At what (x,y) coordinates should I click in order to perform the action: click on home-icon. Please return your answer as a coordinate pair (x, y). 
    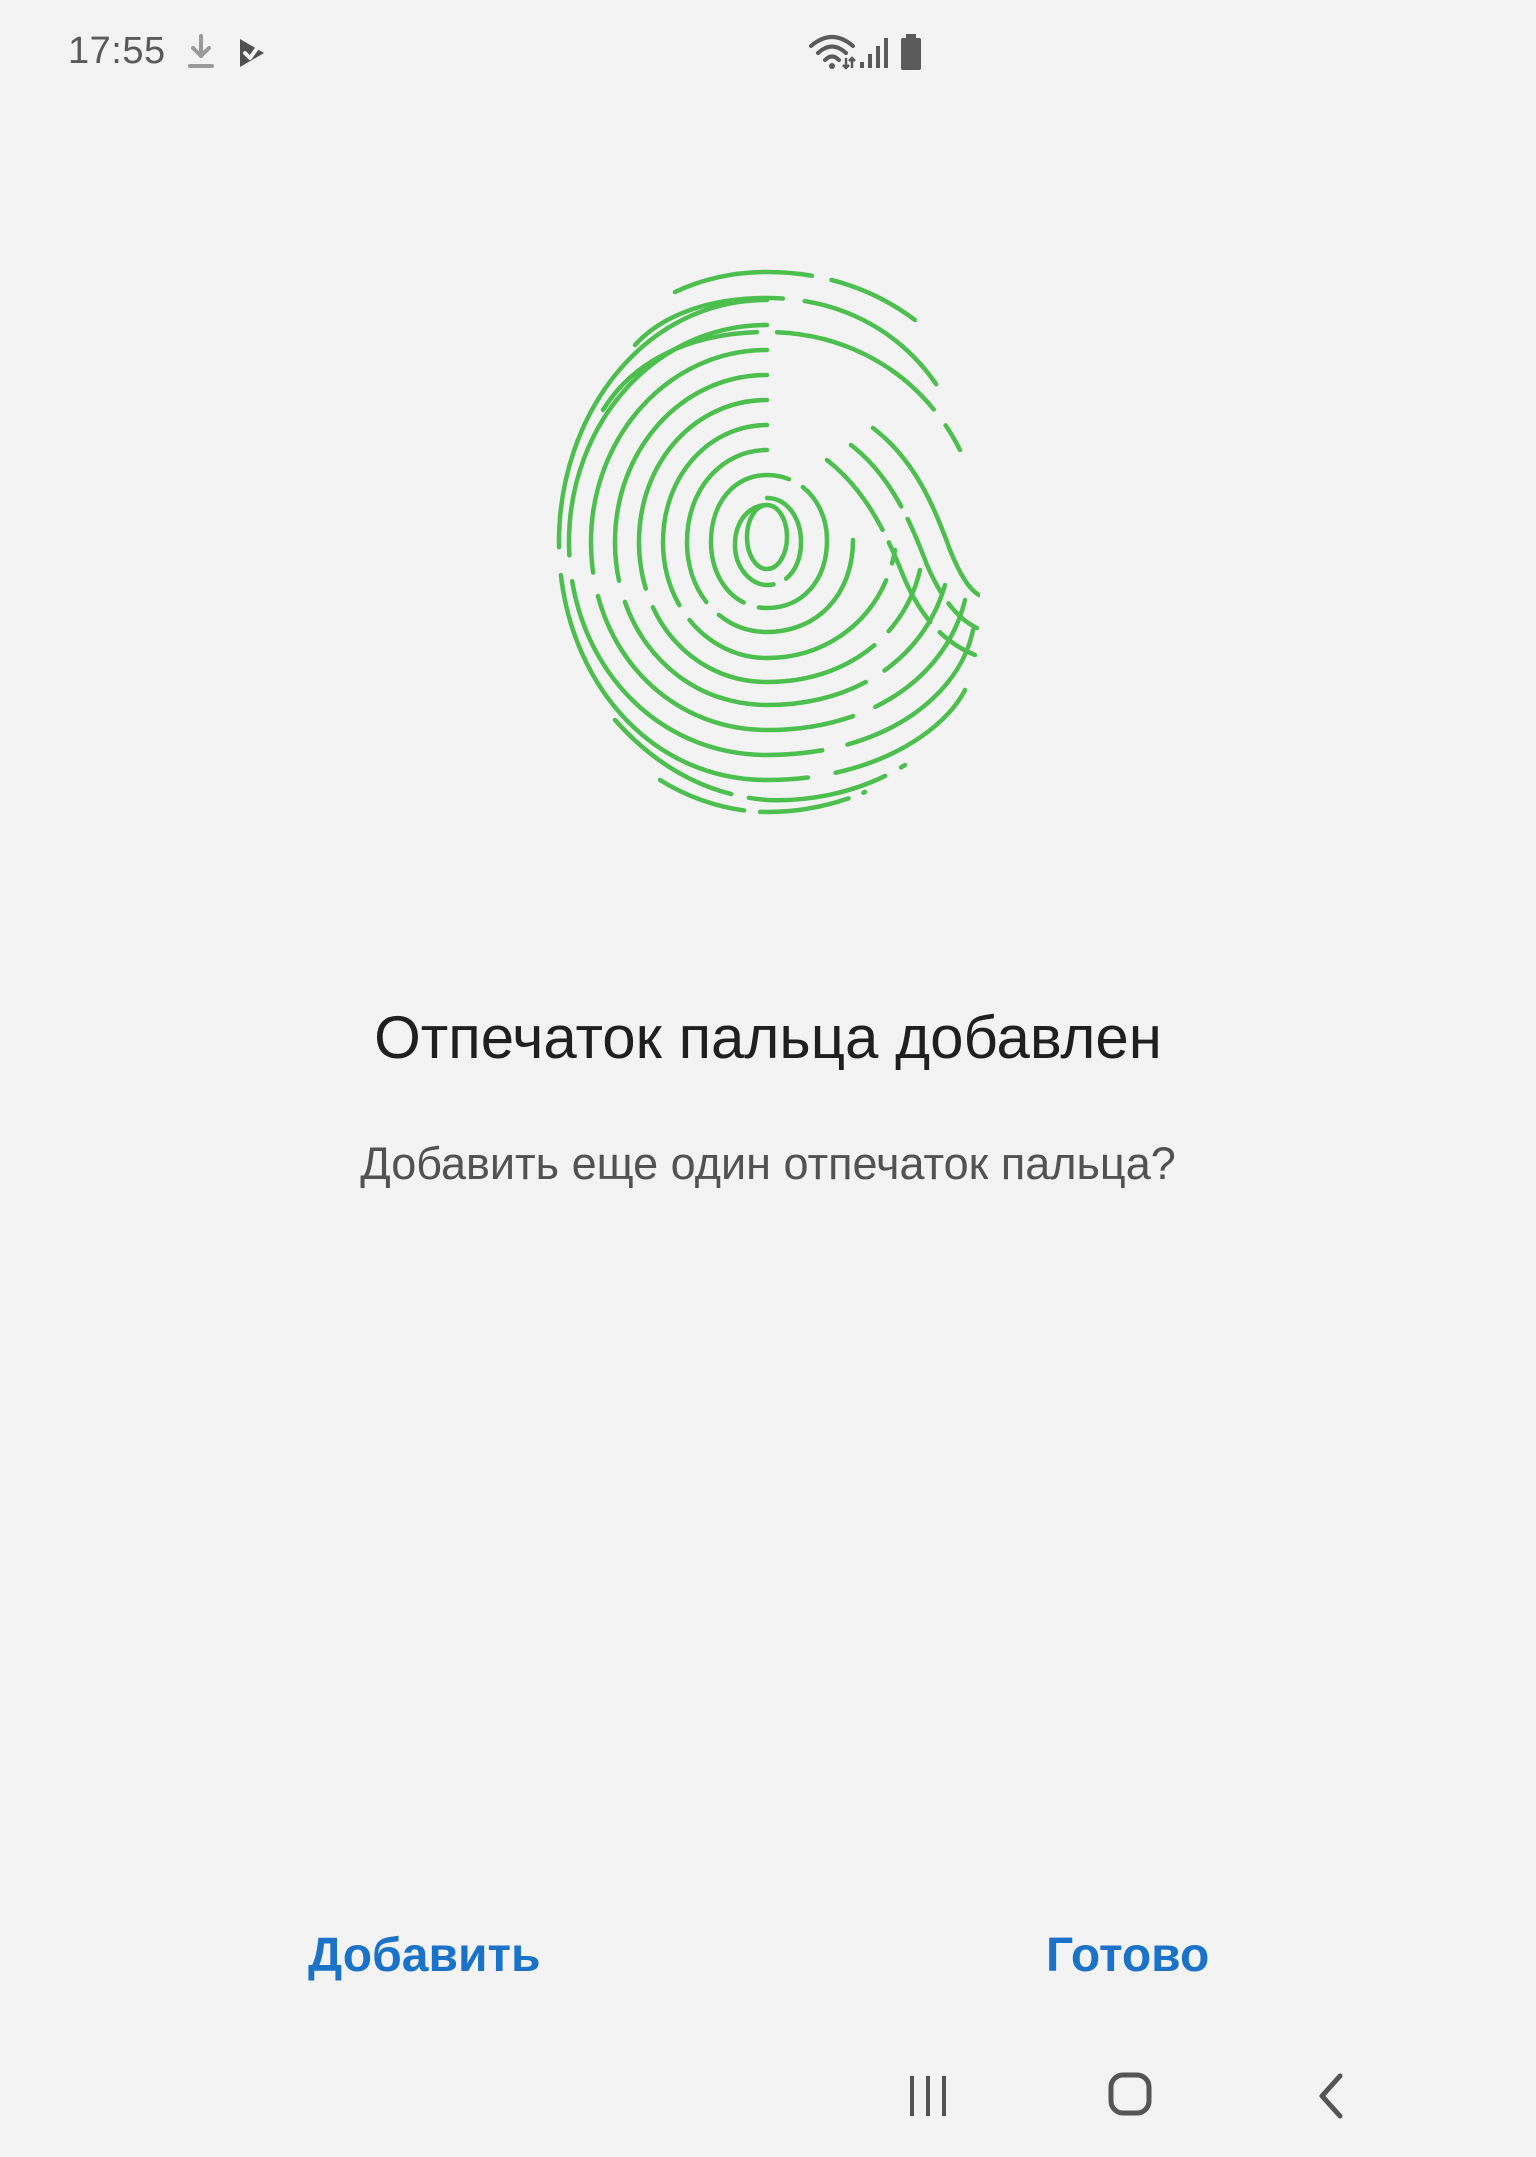
    Looking at the image, I should click on (1130, 2094).